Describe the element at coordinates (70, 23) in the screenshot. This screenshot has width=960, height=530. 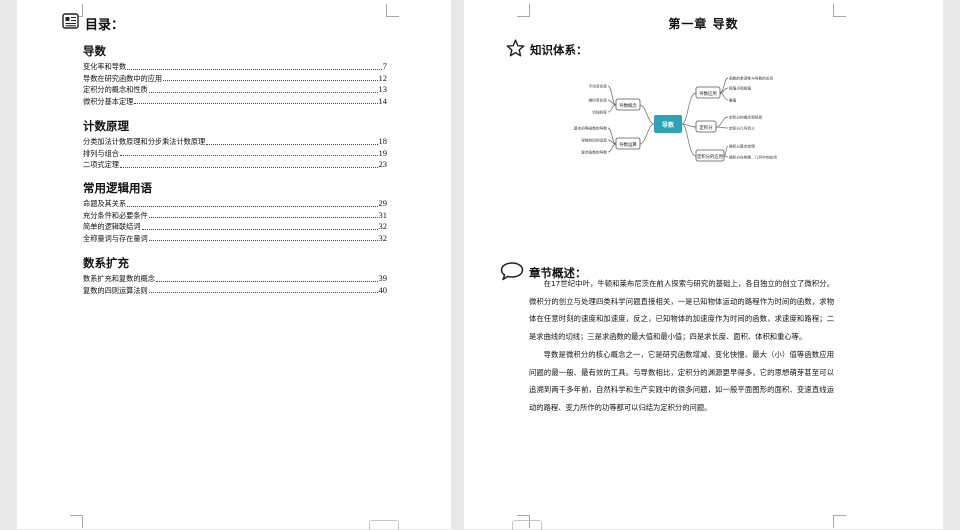
I see `book-icon` at that location.